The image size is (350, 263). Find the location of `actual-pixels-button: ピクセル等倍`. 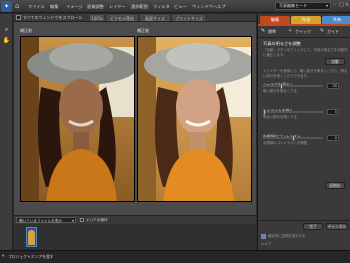

actual-pixels-button: ピクセル等倍 is located at coordinates (122, 18).